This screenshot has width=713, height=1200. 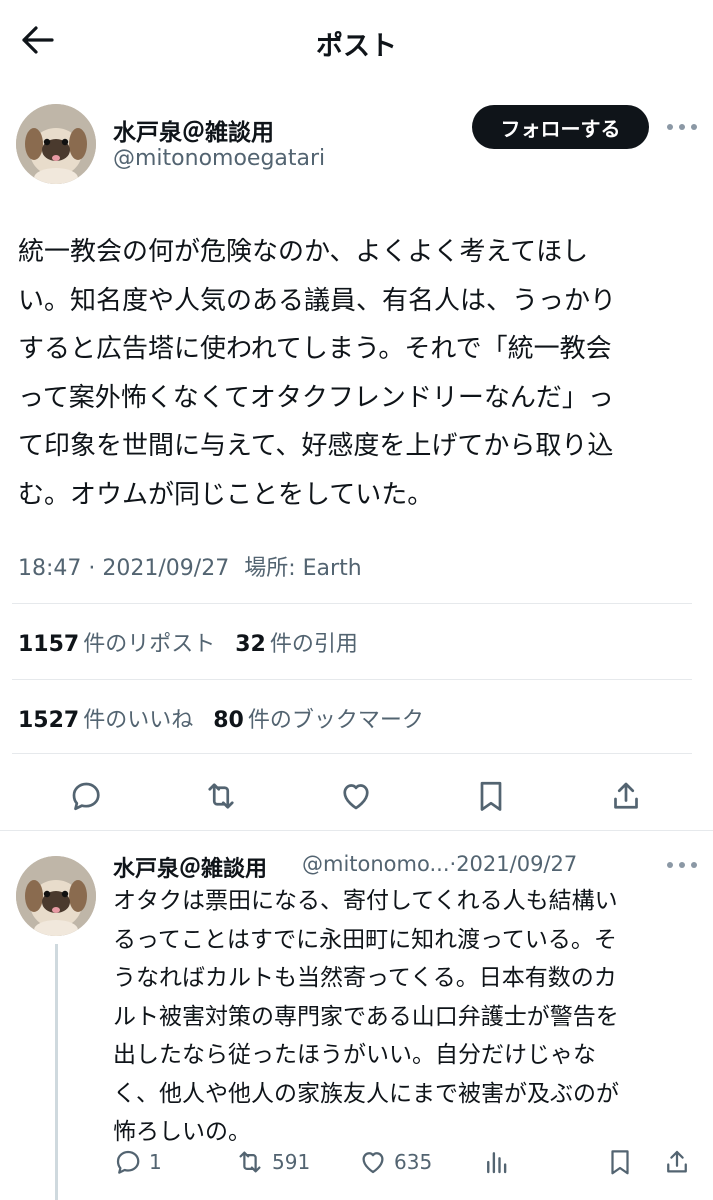 What do you see at coordinates (165, 568) in the screenshot?
I see `post-date: 2021/09/27` at bounding box center [165, 568].